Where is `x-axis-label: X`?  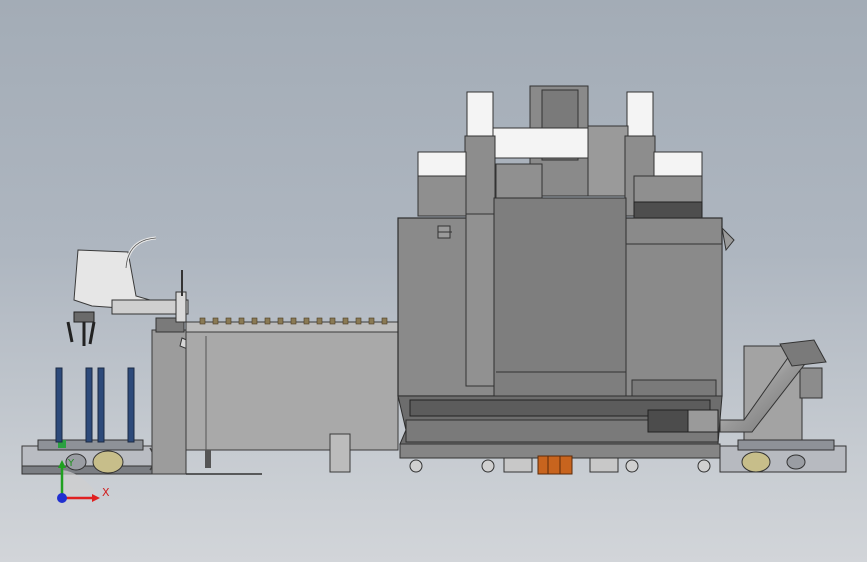 x-axis-label: X is located at coordinates (106, 492).